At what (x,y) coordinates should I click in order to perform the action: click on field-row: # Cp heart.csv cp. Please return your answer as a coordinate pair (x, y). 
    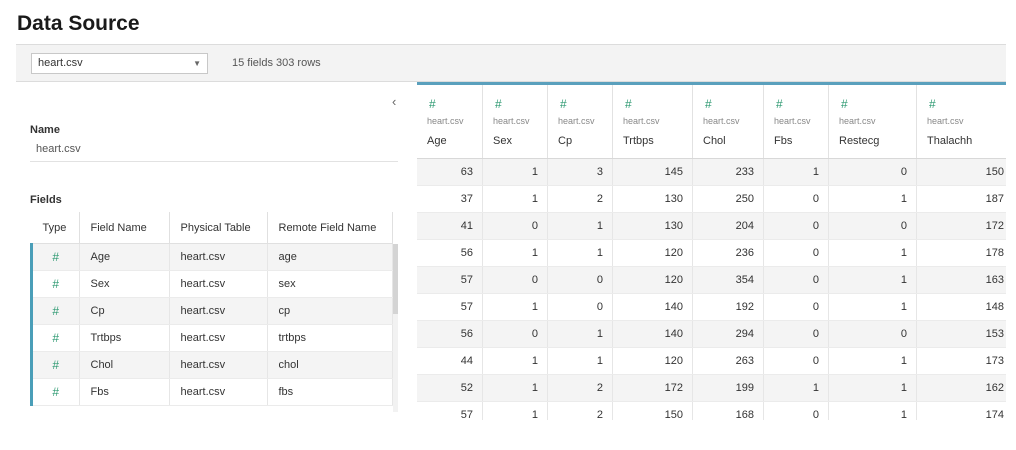
    Looking at the image, I should click on (211, 311).